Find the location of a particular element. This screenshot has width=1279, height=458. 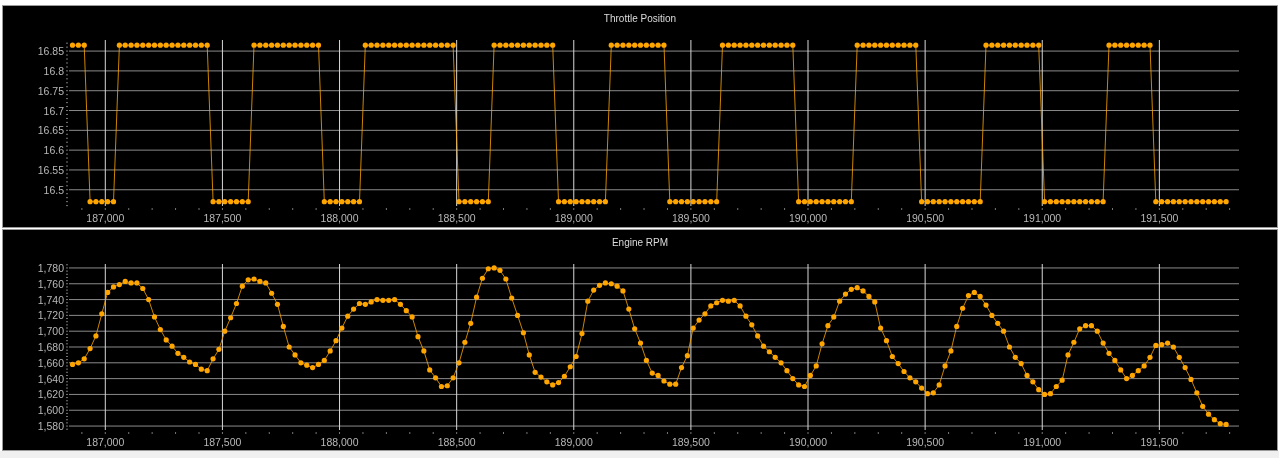

y-tick-label: 1,740 is located at coordinates (50, 299).